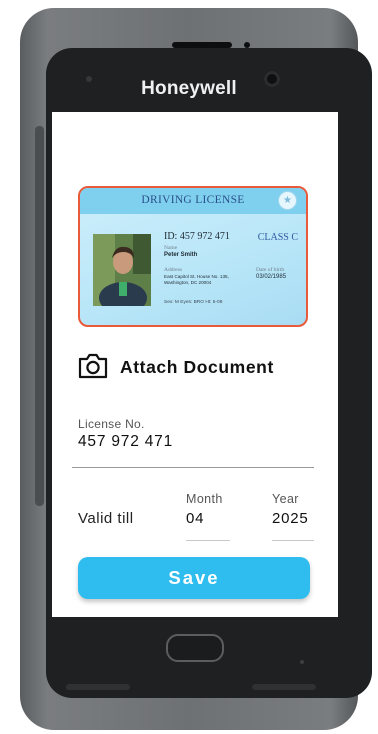  Describe the element at coordinates (106, 518) in the screenshot. I see `valid-till-label: Valid till` at that location.